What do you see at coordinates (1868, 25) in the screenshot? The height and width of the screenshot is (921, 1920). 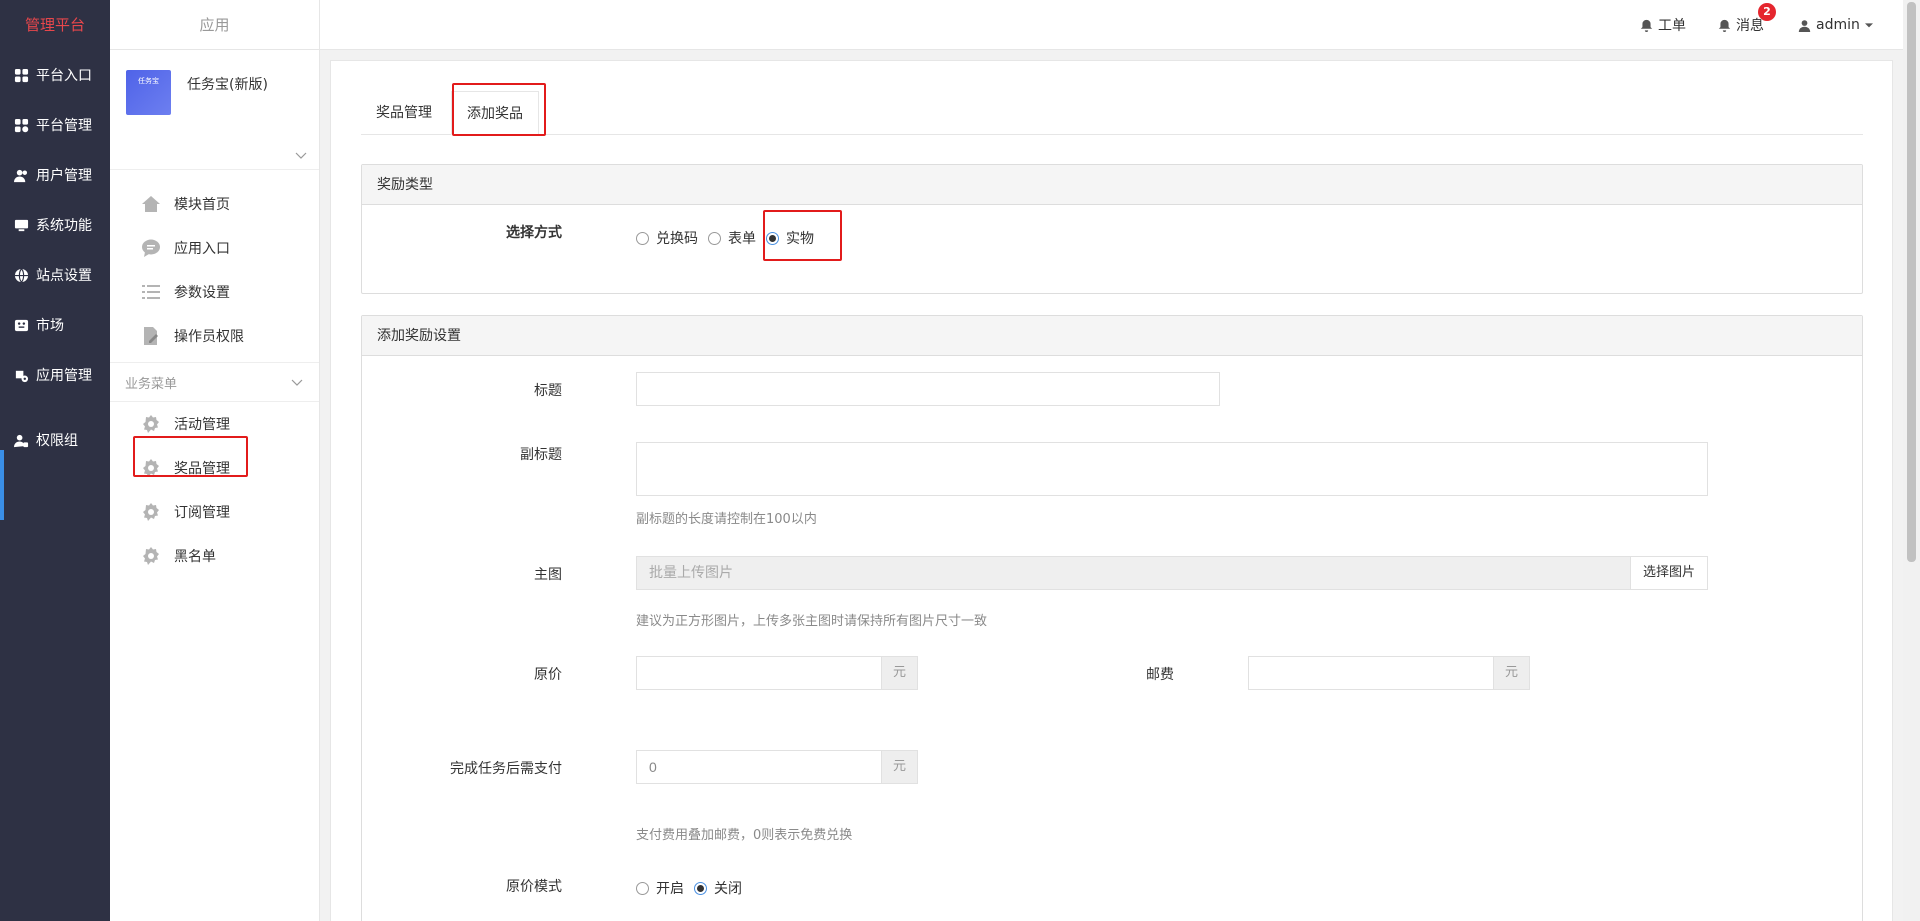 I see `caret-down-icon` at bounding box center [1868, 25].